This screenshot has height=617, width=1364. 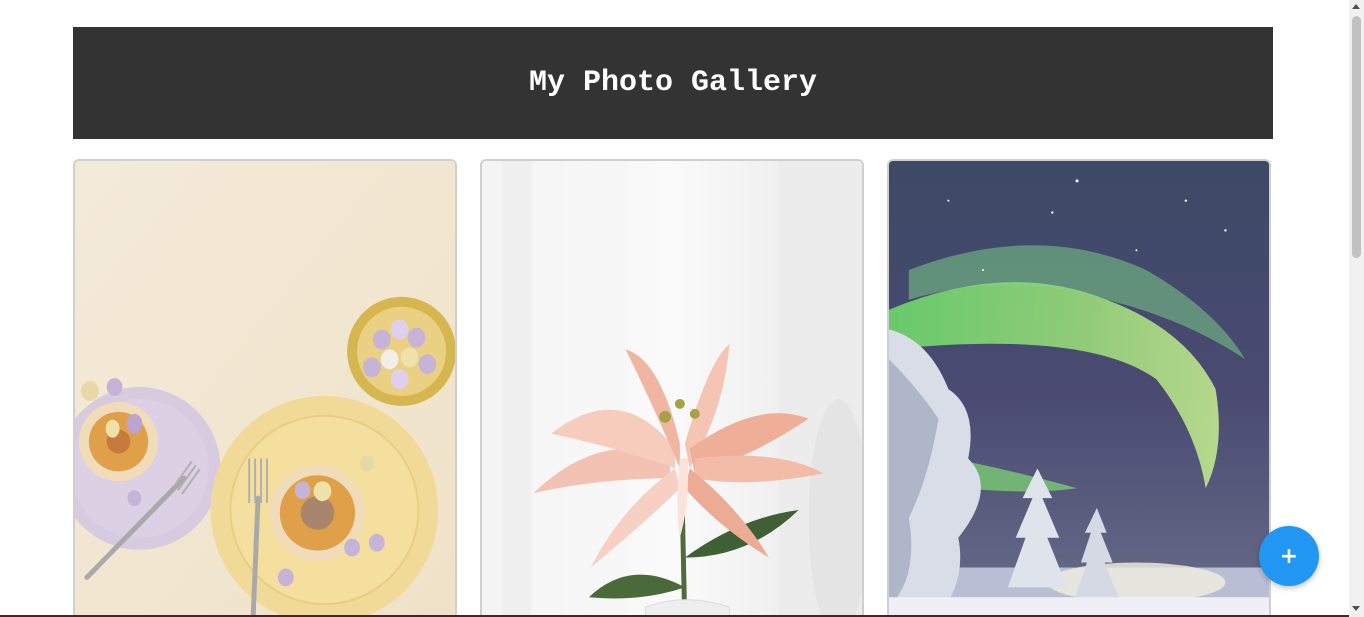 I want to click on page-title: My Photo Gallery, so click(x=673, y=83).